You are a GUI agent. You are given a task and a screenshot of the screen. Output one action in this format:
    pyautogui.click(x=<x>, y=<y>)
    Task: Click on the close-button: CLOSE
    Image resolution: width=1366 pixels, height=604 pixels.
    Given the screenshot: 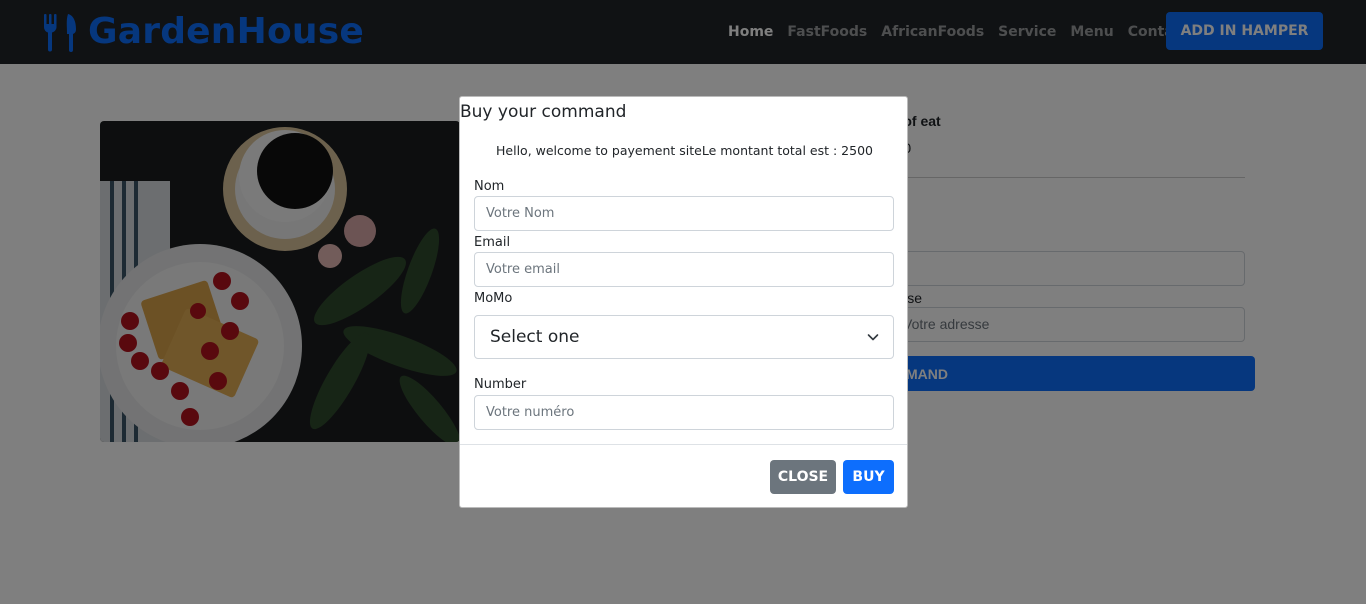 What is the action you would take?
    pyautogui.click(x=803, y=477)
    